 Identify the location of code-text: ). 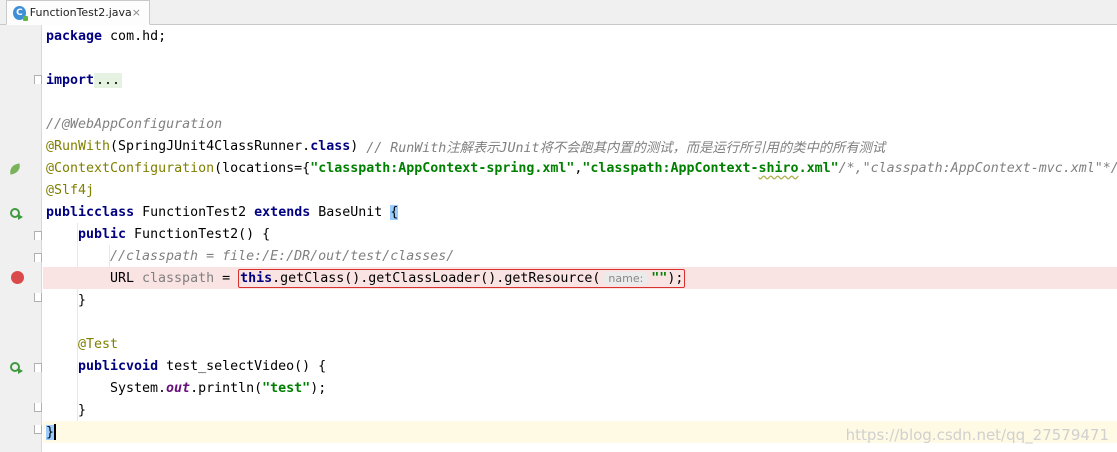
(358, 146).